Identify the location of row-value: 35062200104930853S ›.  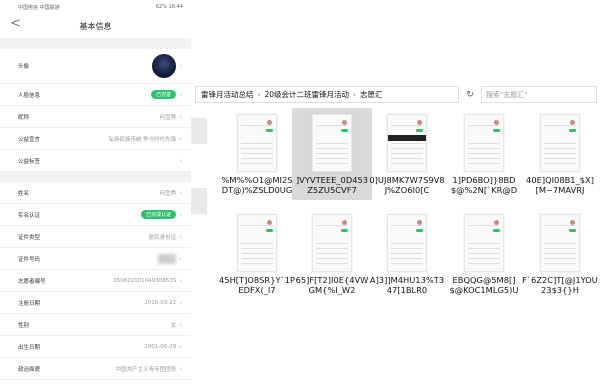
(147, 281).